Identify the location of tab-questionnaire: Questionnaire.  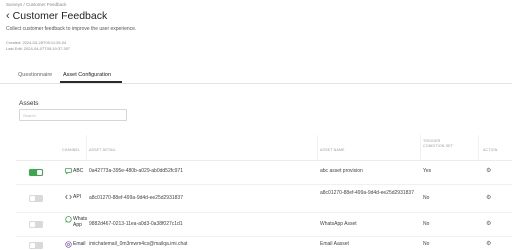
(35, 75).